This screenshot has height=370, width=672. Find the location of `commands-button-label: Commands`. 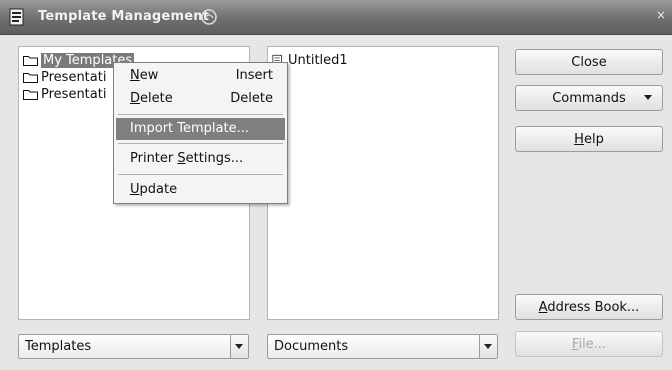

commands-button-label: Commands is located at coordinates (589, 98).